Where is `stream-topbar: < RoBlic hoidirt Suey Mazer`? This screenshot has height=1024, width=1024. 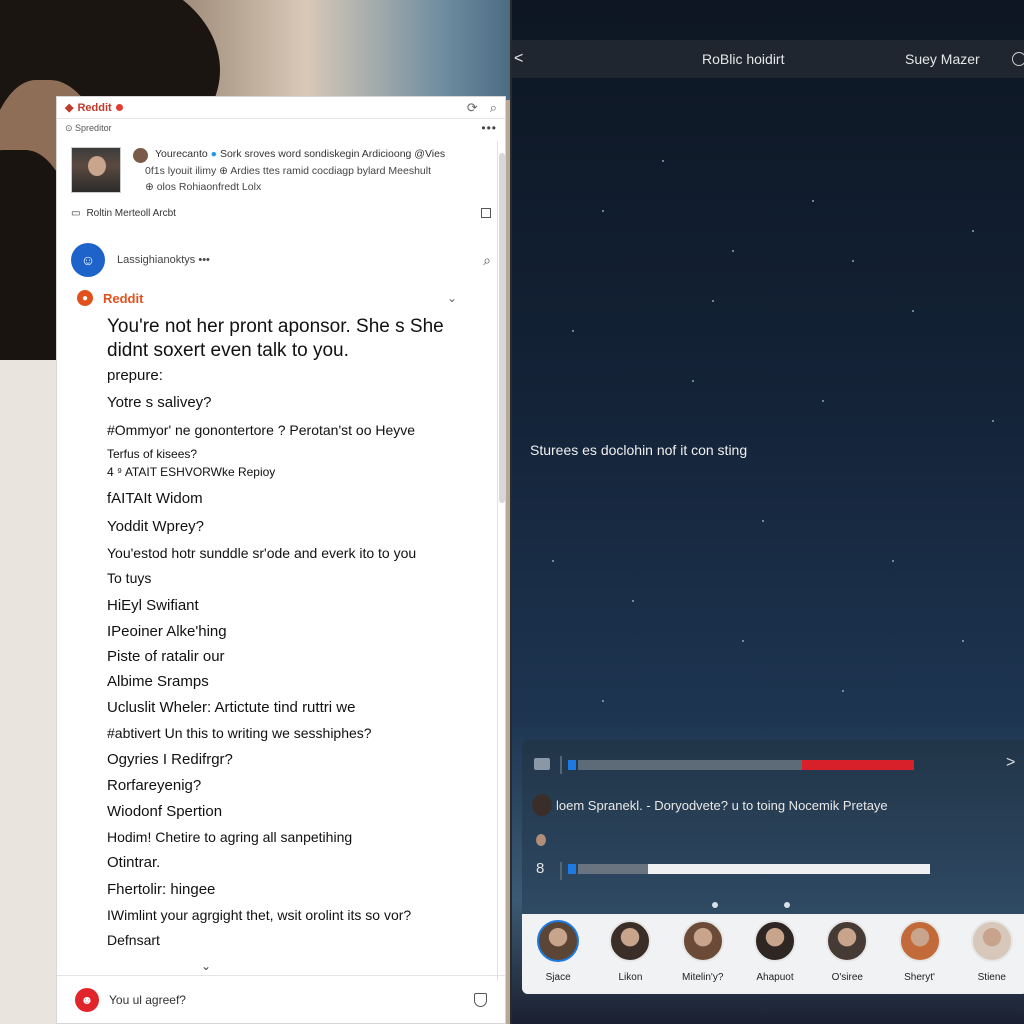 stream-topbar: < RoBlic hoidirt Suey Mazer is located at coordinates (768, 59).